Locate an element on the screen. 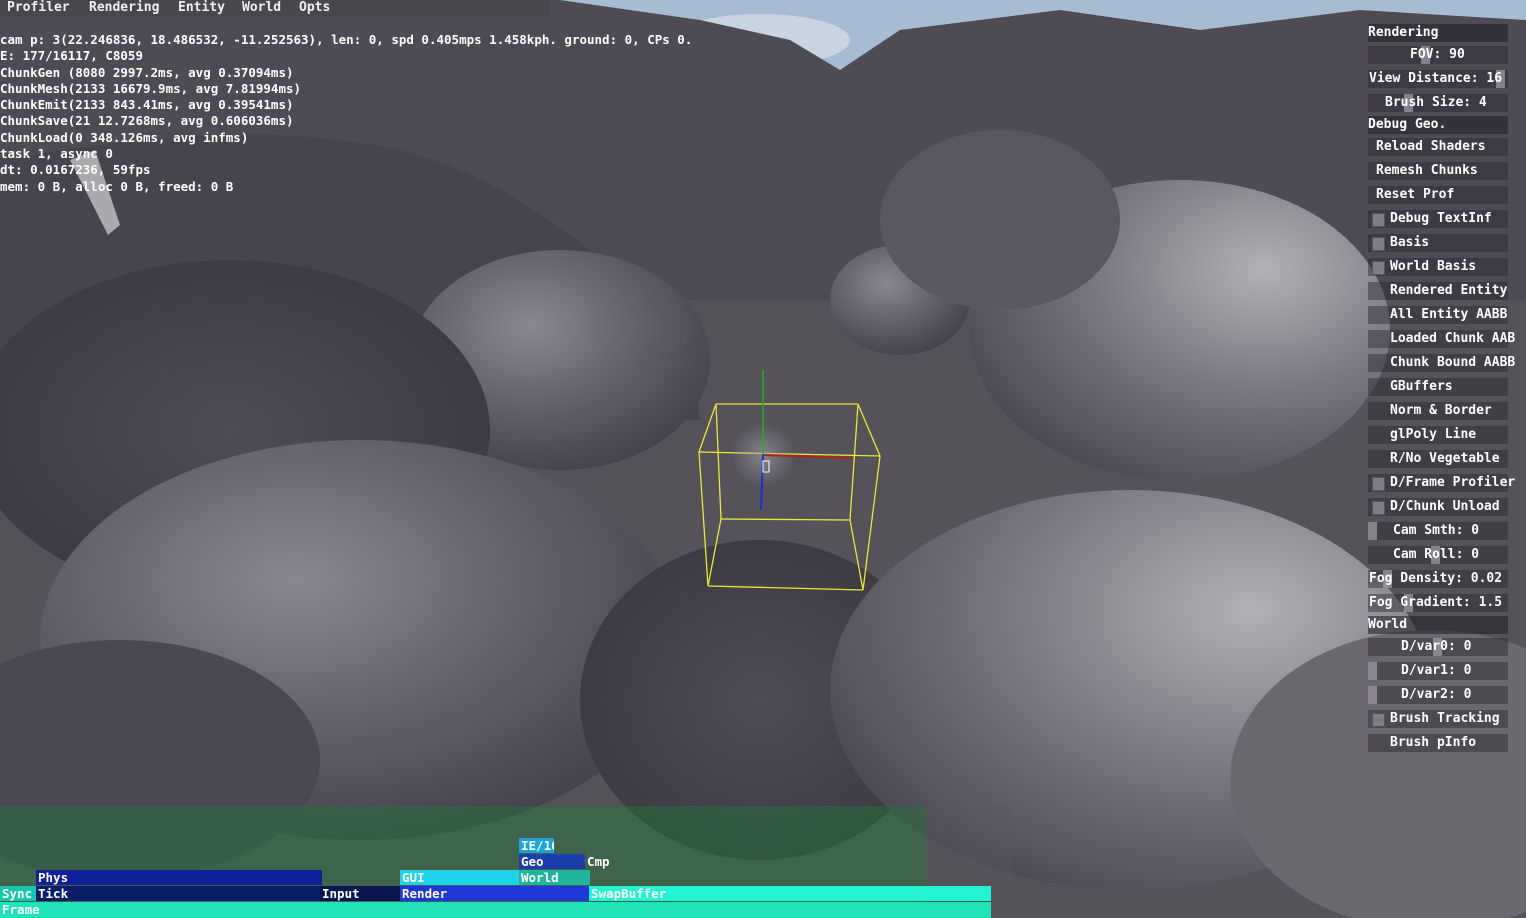 This screenshot has height=918, width=1526. all-entity-aabb-checkbox: All Entity AABB is located at coordinates (1438, 315).